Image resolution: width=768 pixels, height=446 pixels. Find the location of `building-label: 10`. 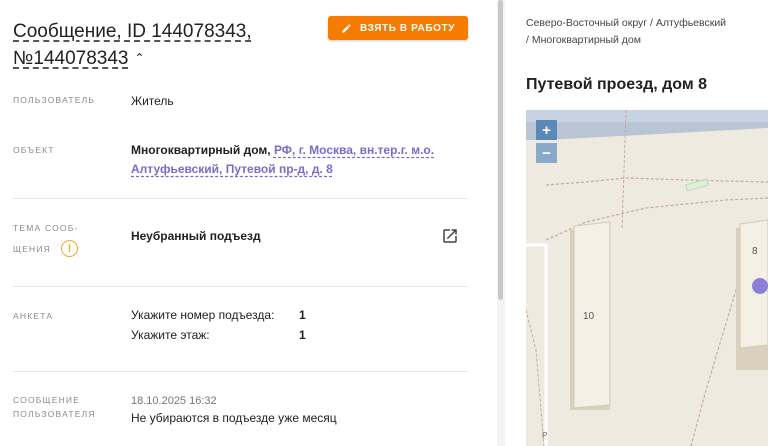

building-label: 10 is located at coordinates (589, 316).